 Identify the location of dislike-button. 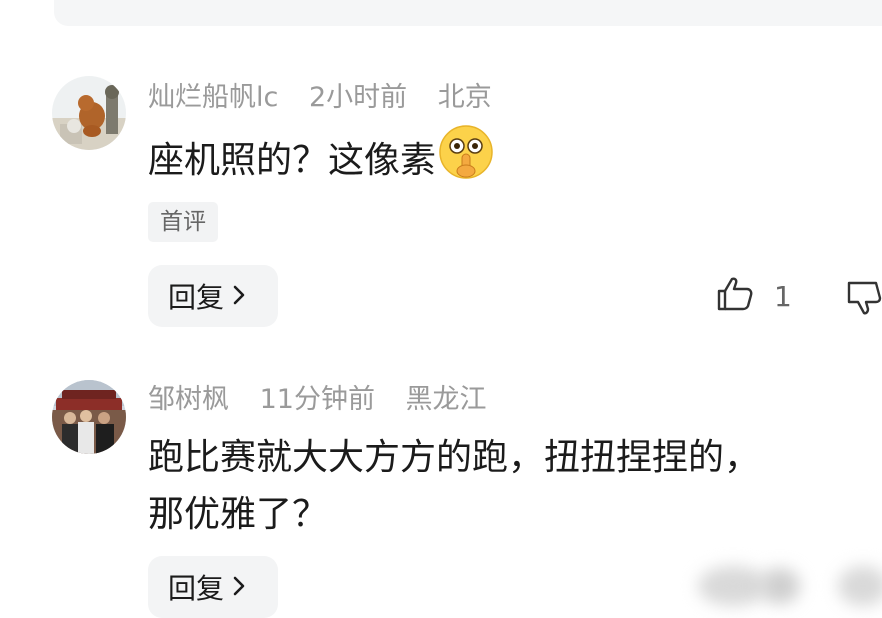
(864, 300).